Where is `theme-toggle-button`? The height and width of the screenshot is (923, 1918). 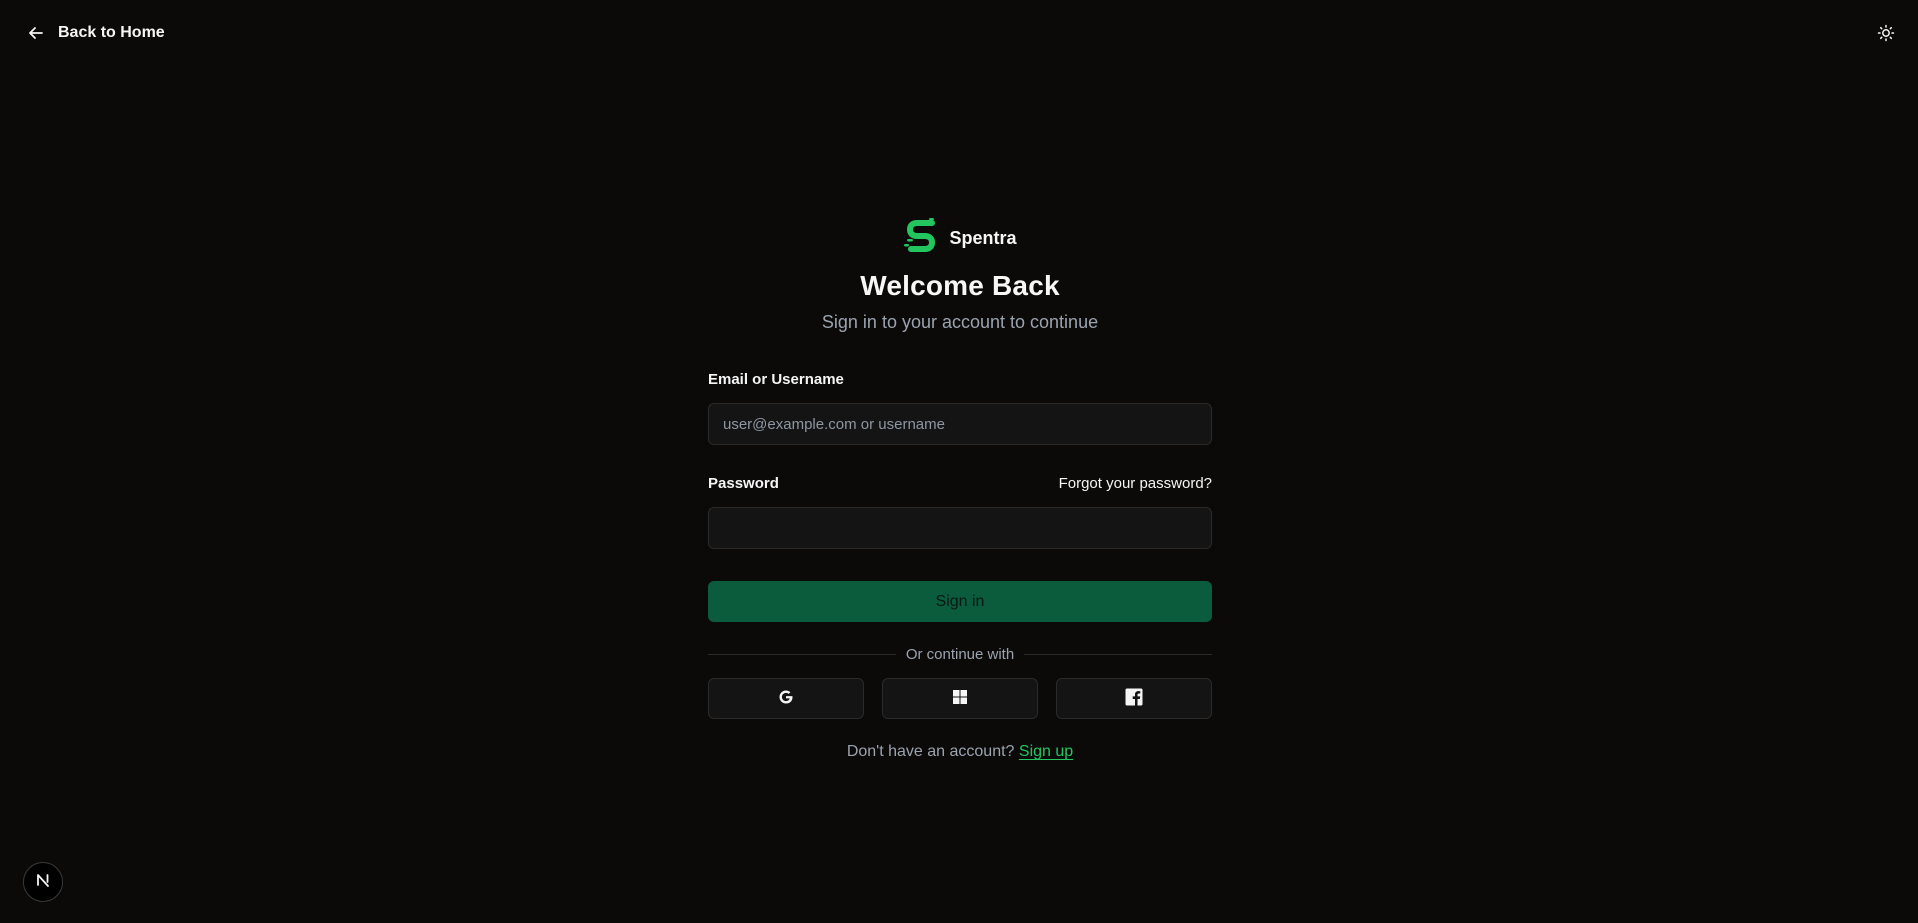 theme-toggle-button is located at coordinates (1886, 35).